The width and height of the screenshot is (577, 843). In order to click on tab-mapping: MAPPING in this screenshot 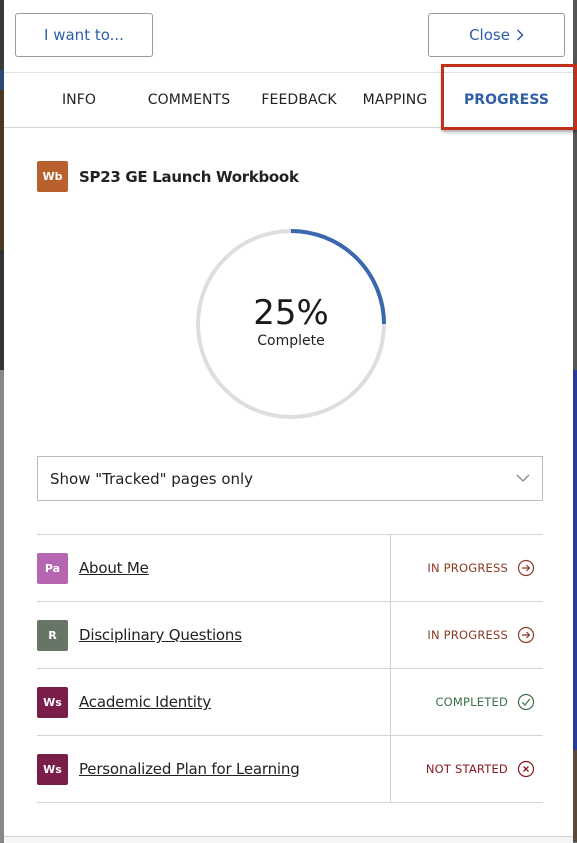, I will do `click(395, 99)`.